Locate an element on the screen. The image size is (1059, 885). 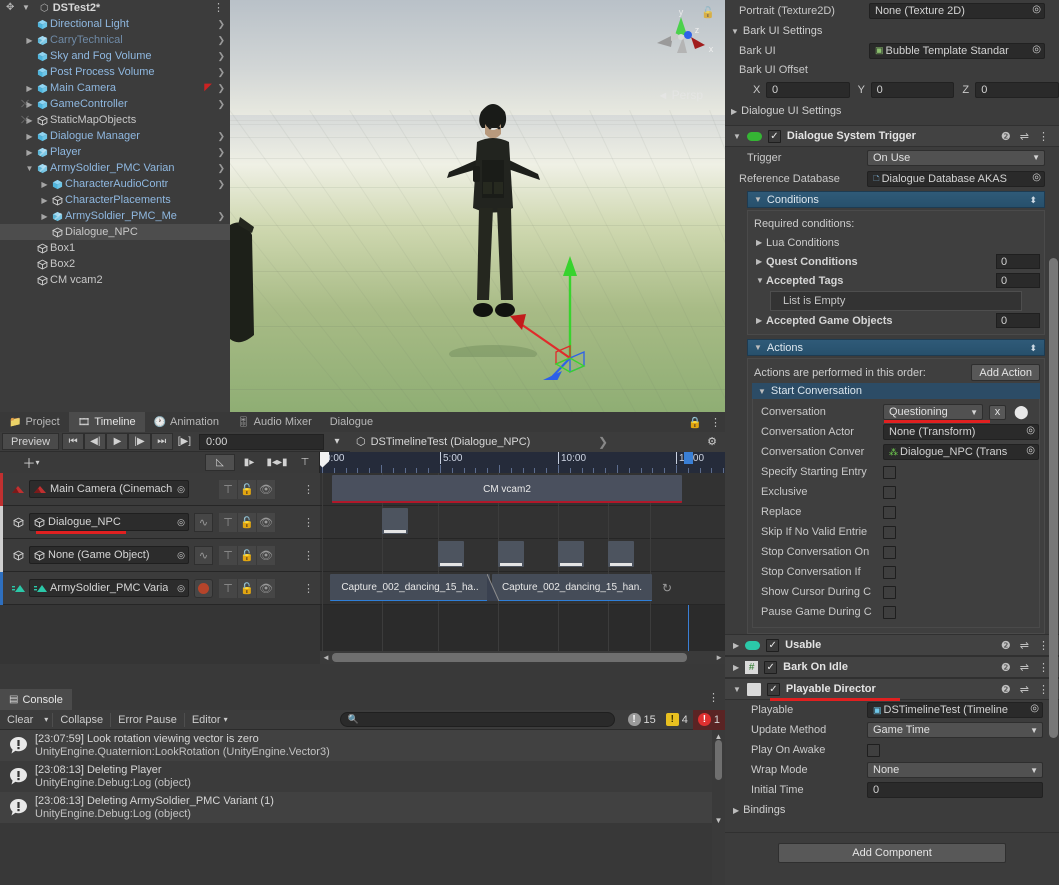
console-search-input: 🔍 is located at coordinates (477, 719).